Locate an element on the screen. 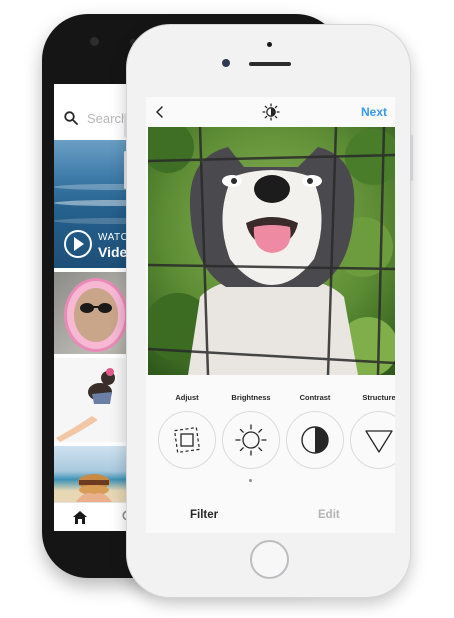 This screenshot has width=454, height=618. lux-icon is located at coordinates (271, 112).